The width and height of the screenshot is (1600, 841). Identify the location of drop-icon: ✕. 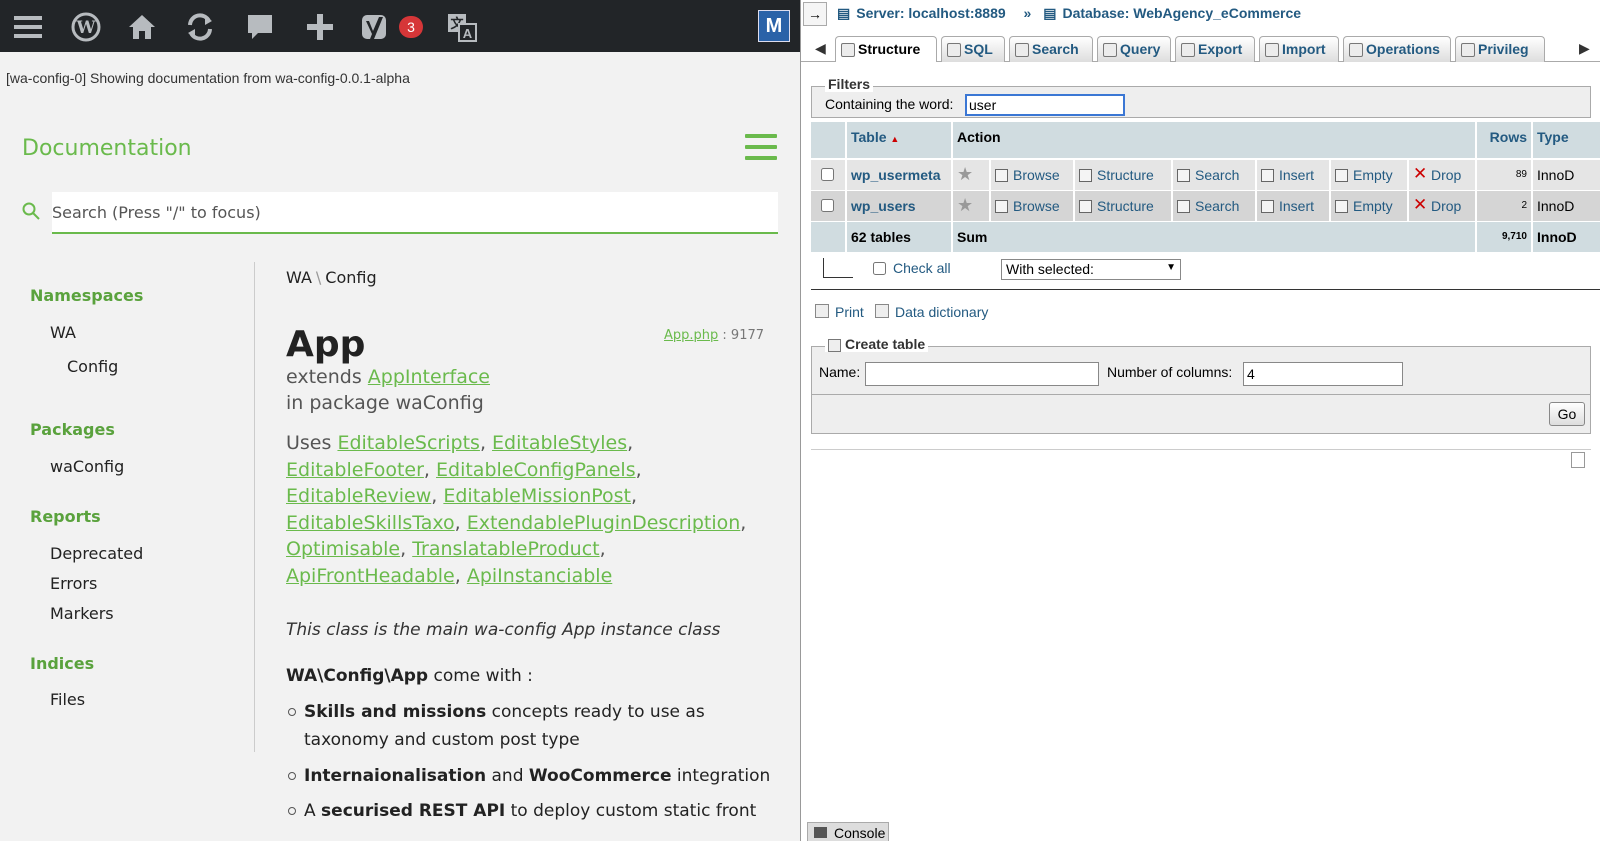
(1420, 173).